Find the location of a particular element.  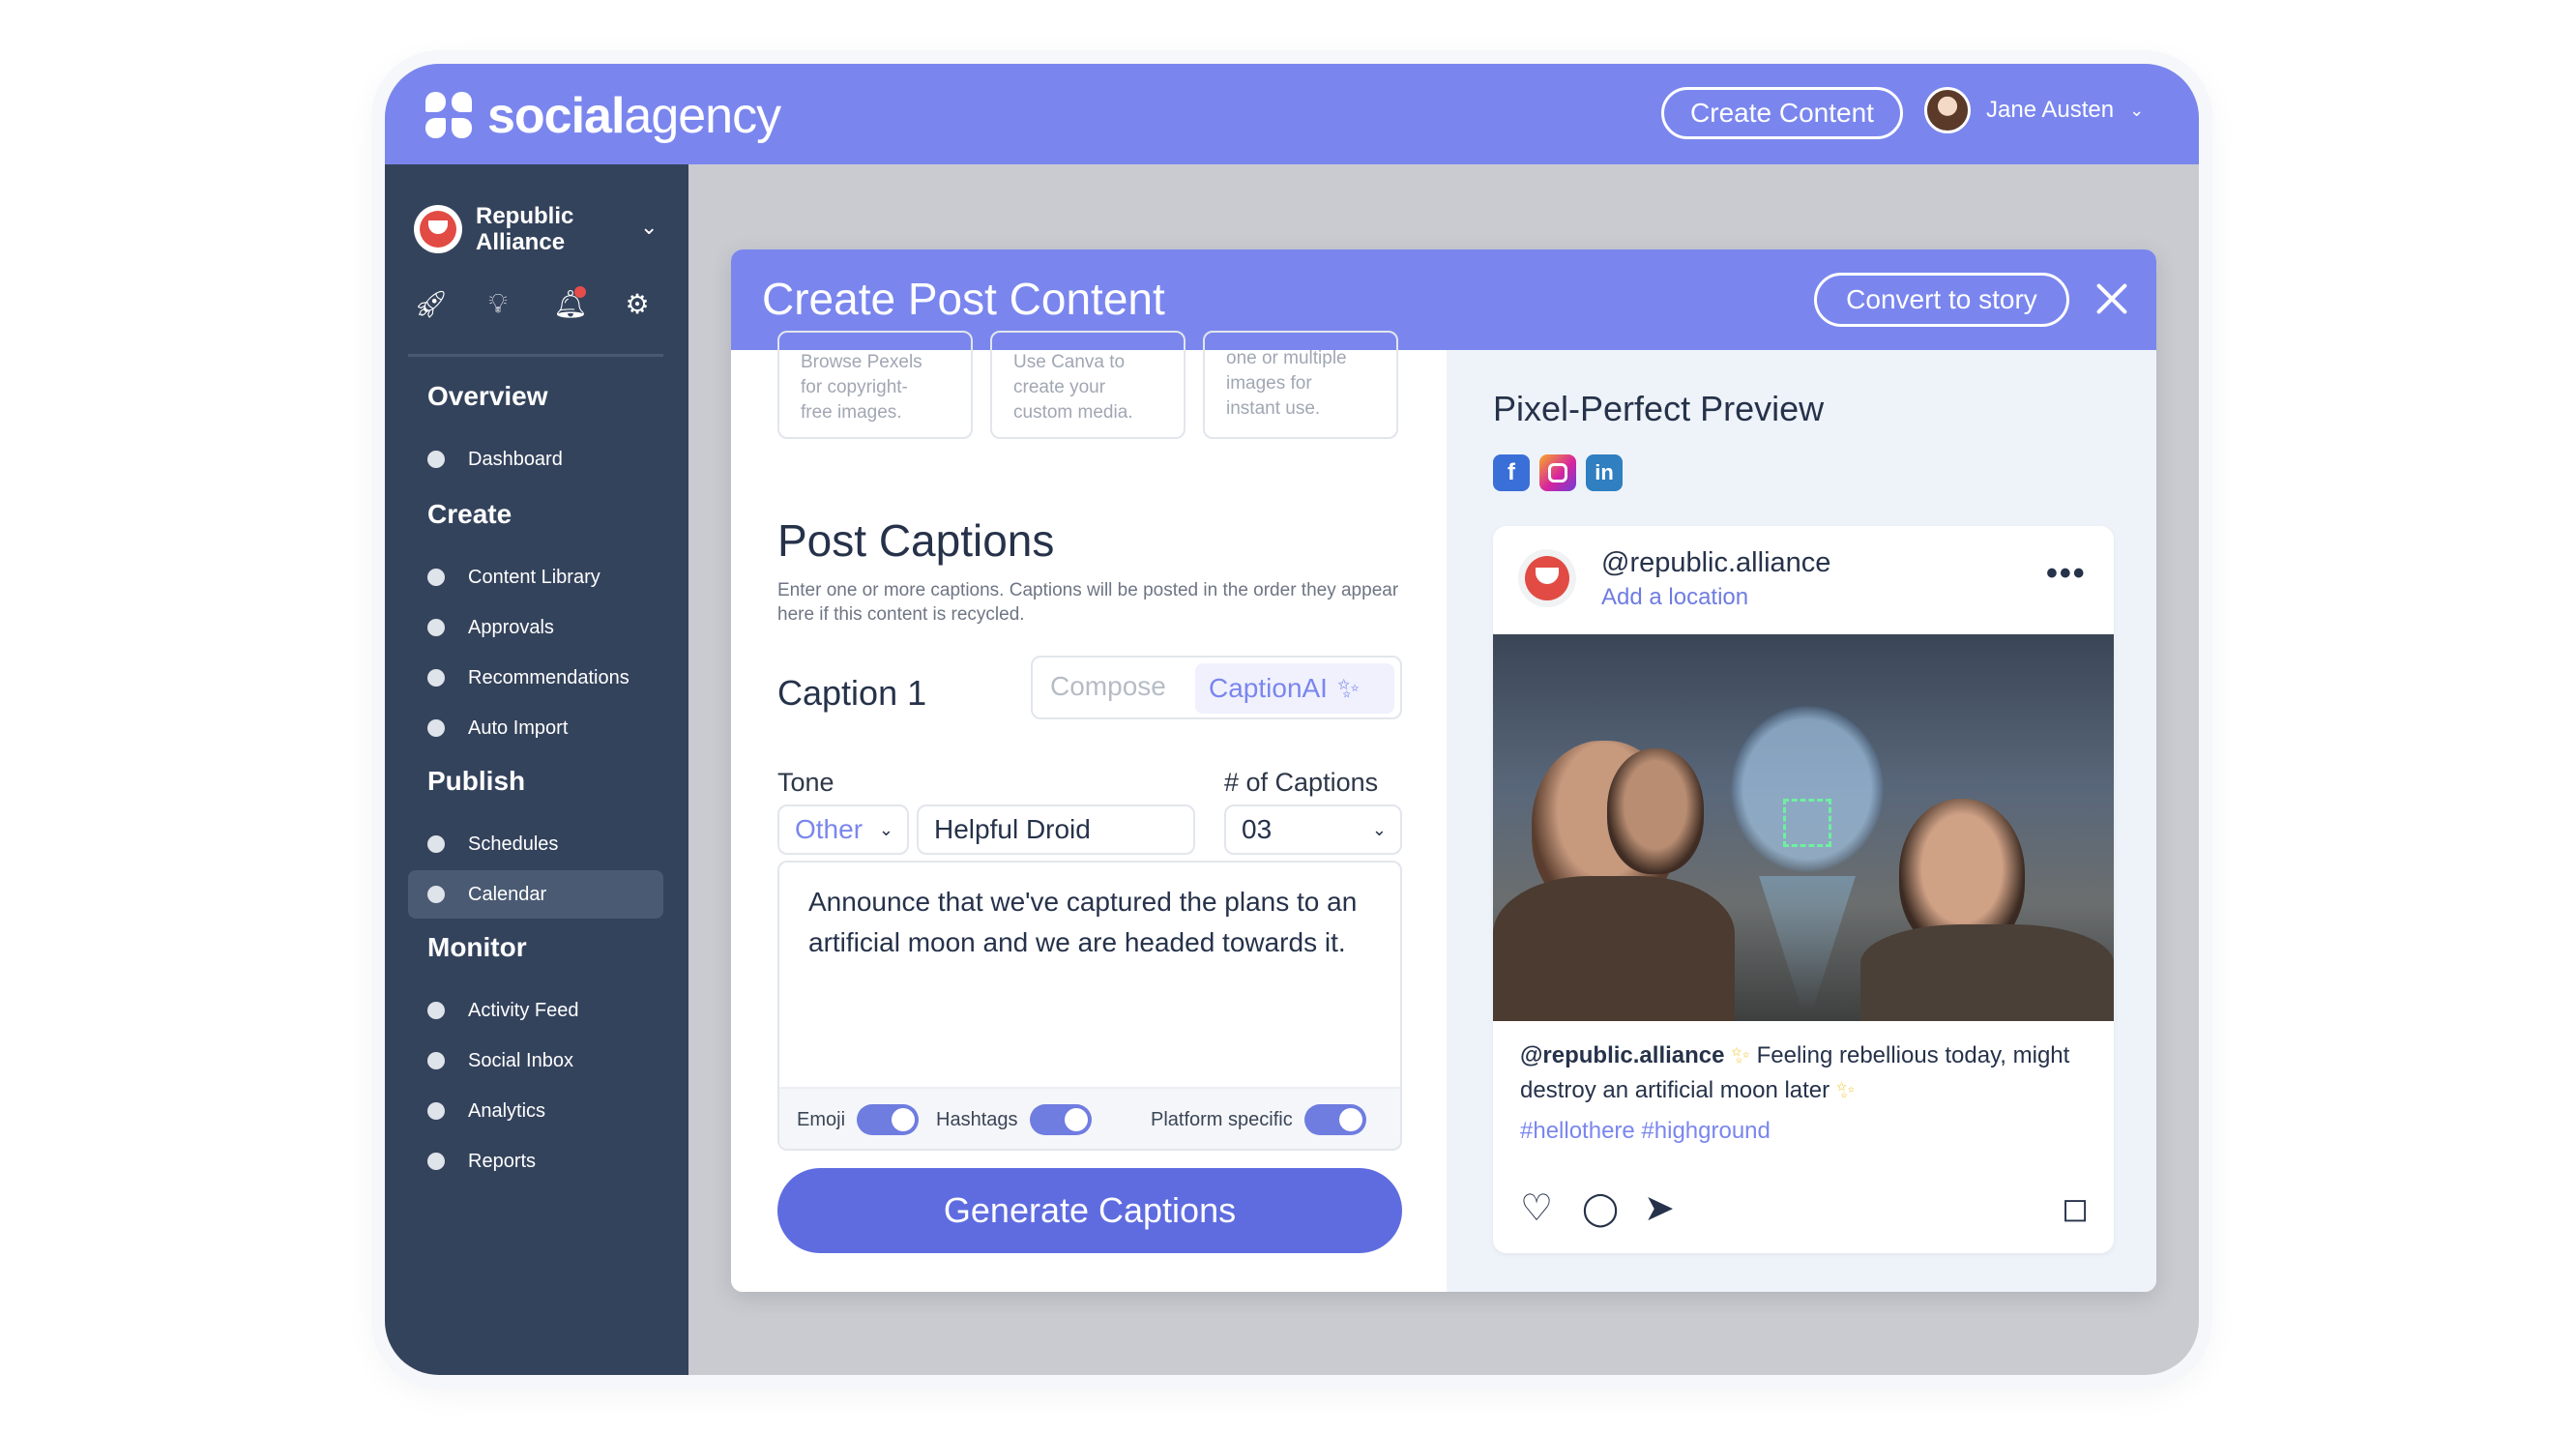

platform-specific-toggle is located at coordinates (1334, 1119).